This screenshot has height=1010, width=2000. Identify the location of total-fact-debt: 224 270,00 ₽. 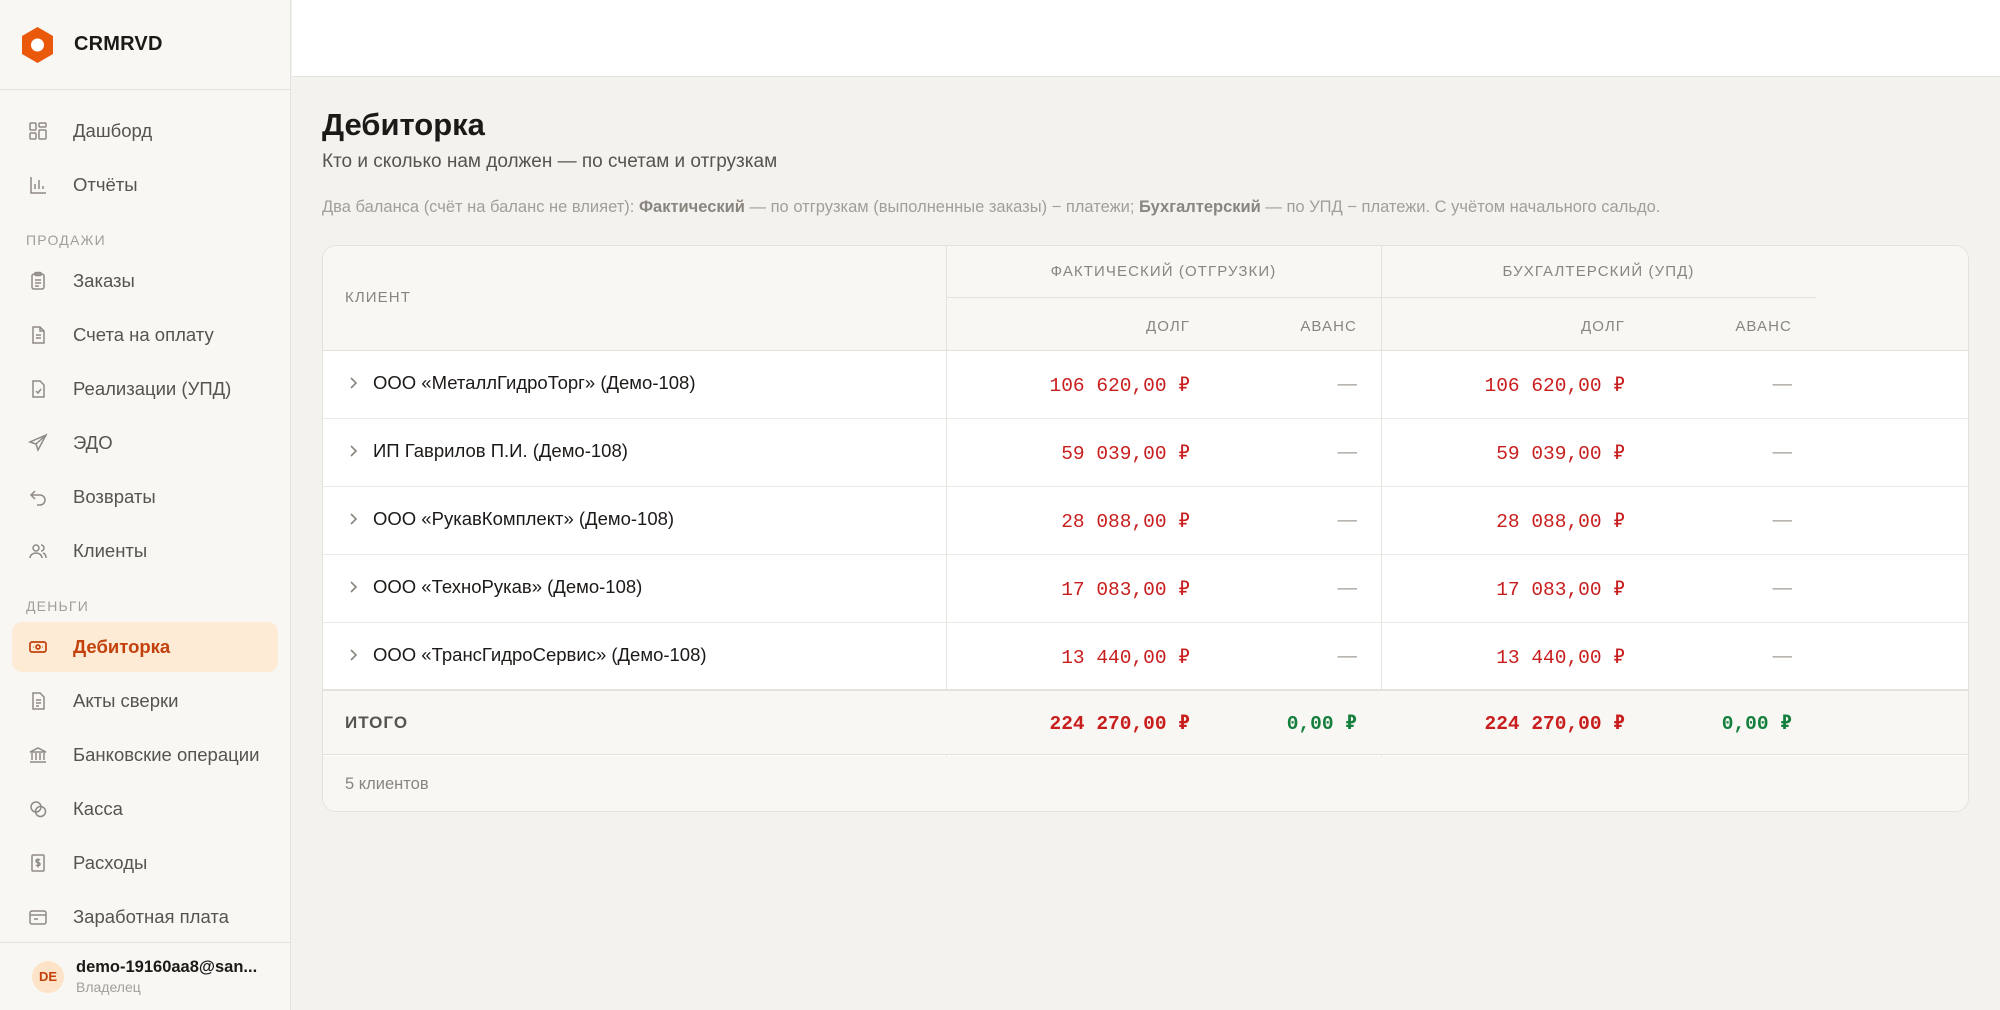
(1119, 724).